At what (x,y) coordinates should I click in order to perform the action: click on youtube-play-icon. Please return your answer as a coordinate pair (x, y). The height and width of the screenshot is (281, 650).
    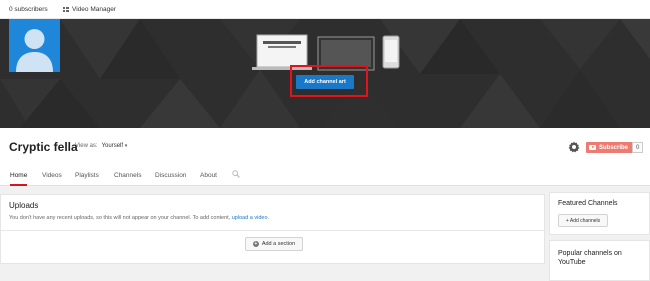
    Looking at the image, I should click on (592, 147).